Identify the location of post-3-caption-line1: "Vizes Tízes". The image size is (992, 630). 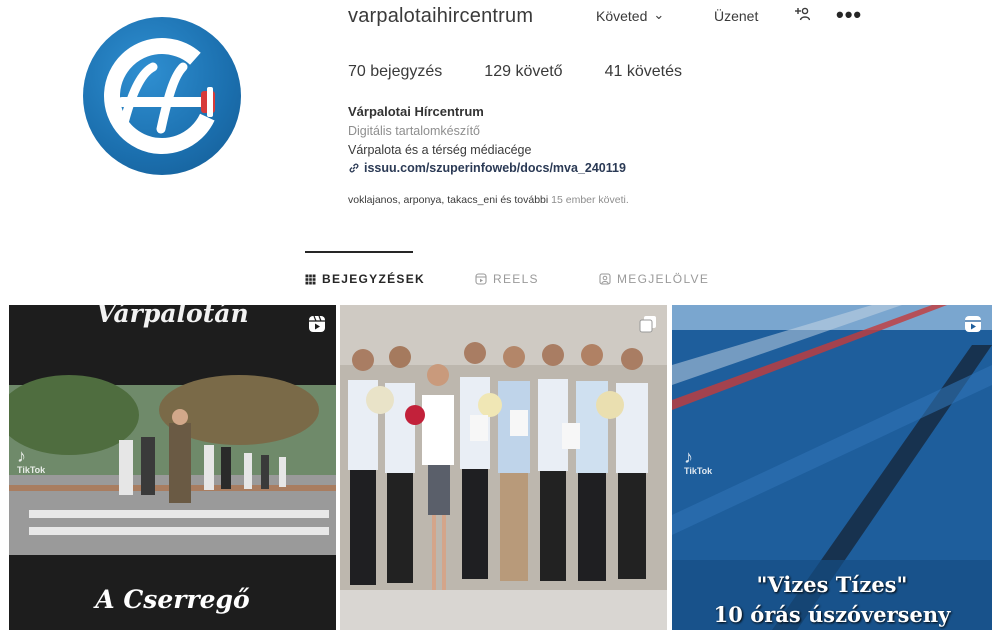
(832, 584).